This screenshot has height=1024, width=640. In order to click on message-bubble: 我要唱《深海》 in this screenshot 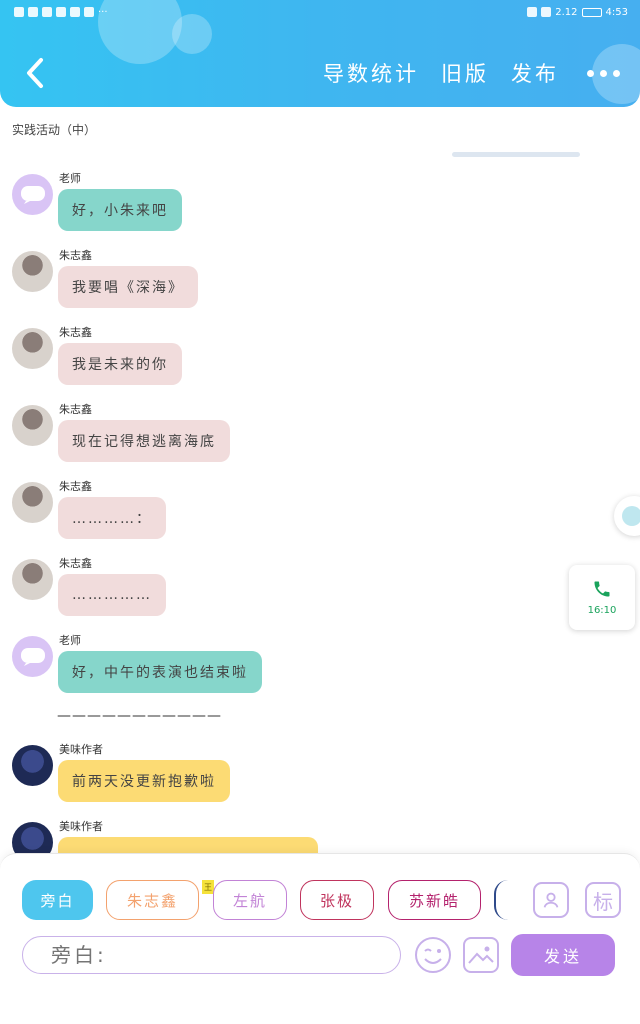, I will do `click(128, 287)`.